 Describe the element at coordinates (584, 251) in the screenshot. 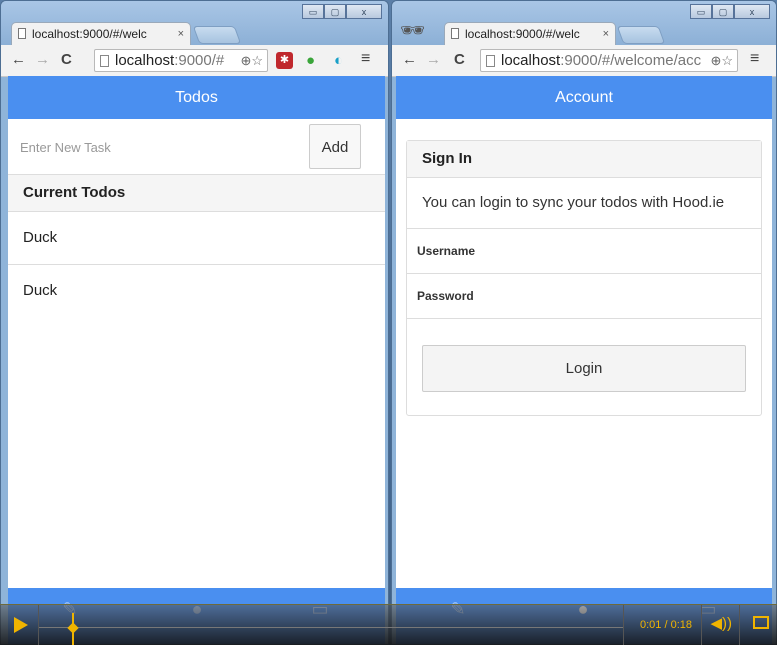

I see `username-field: Username` at that location.